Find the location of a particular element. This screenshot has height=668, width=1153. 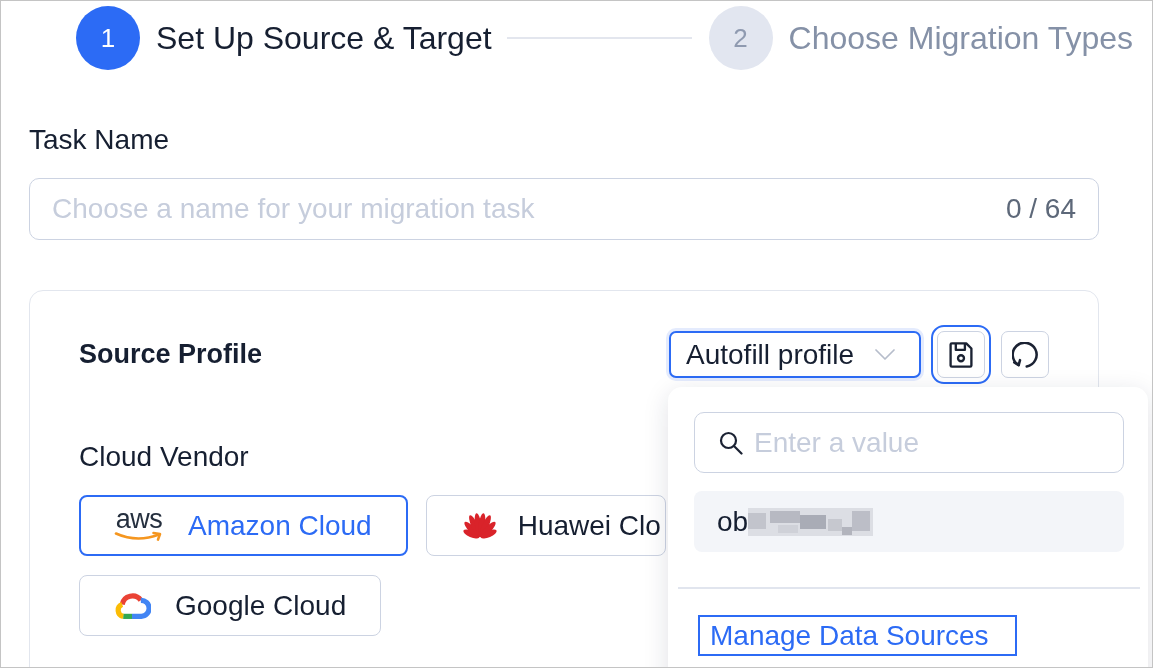

step-indicator: 1 is located at coordinates (108, 38).